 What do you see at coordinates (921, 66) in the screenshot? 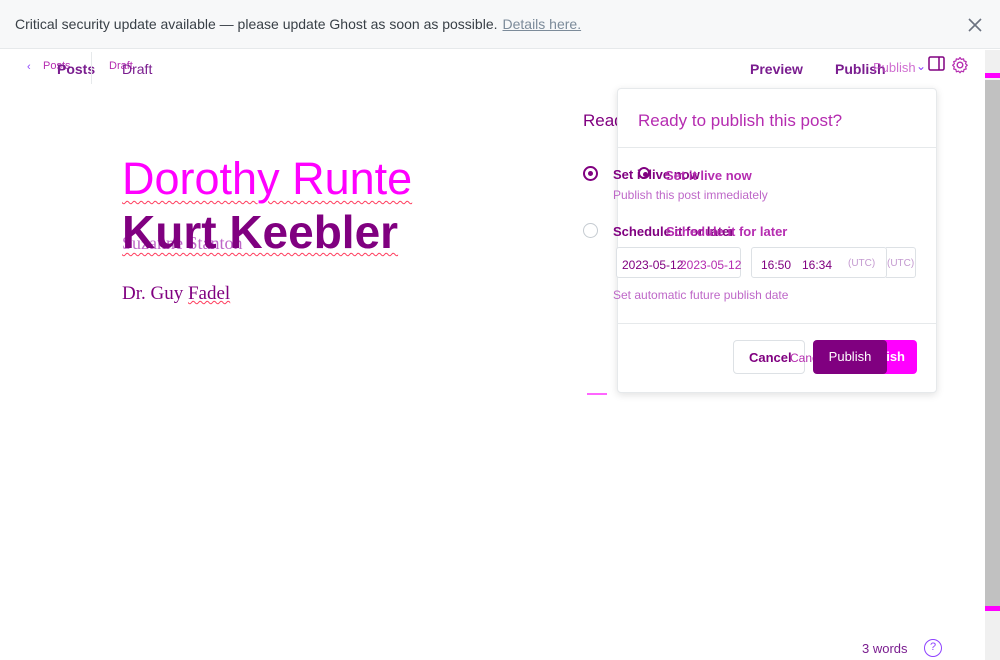
I see `chevron-down-icon: ⌄` at bounding box center [921, 66].